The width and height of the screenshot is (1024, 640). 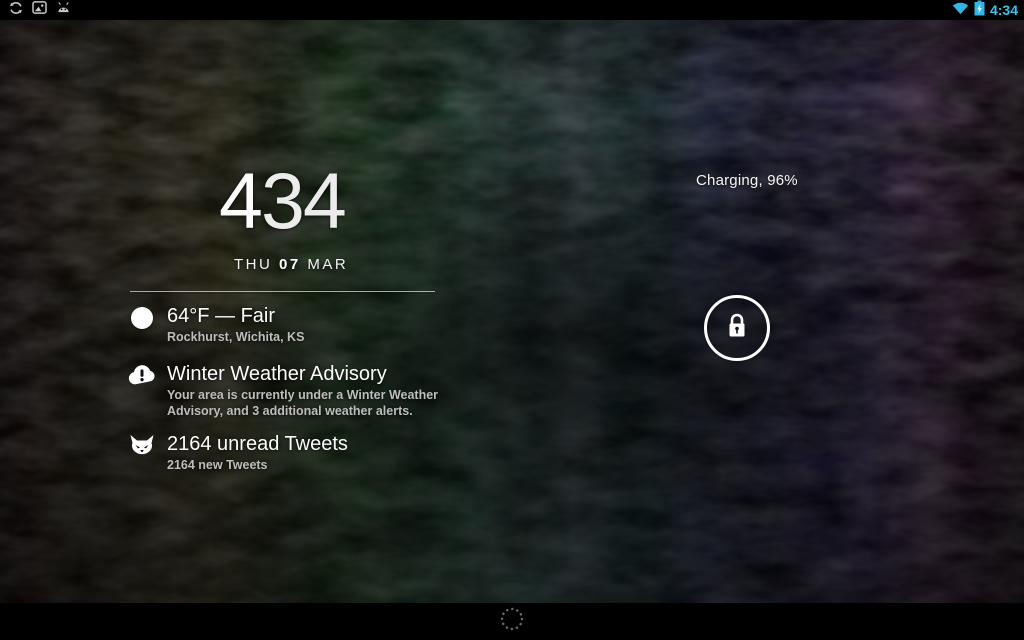 What do you see at coordinates (257, 444) in the screenshot?
I see `tweets-title: 2164 unread Tweets` at bounding box center [257, 444].